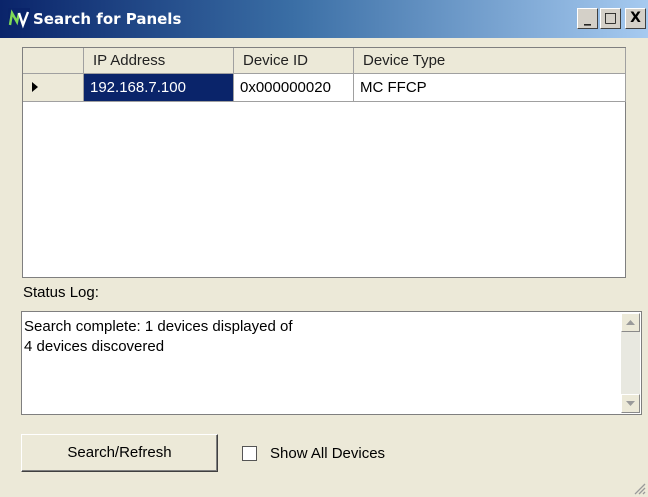  I want to click on column-header-ip-address: IP Address, so click(159, 61).